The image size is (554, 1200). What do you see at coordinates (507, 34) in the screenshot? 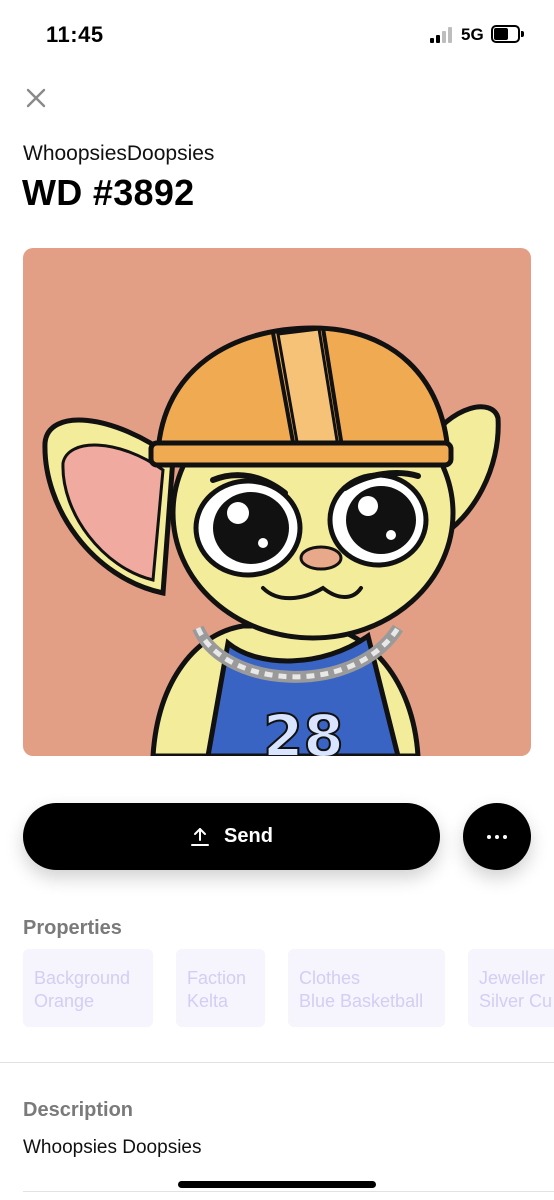
I see `battery-icon` at bounding box center [507, 34].